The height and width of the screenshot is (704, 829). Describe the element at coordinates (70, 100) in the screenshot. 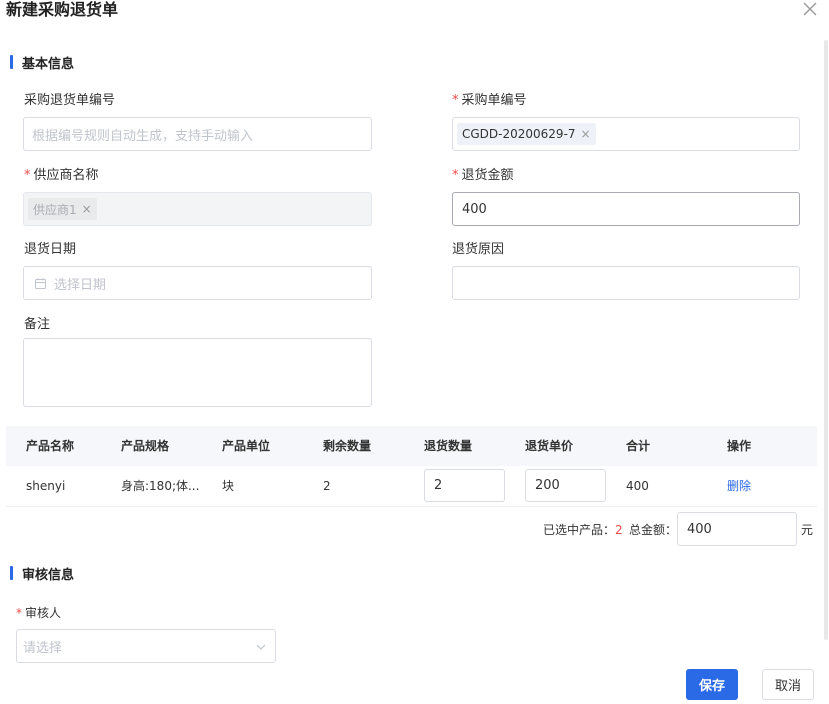

I see `return-no-label: 采购退货单编号` at that location.